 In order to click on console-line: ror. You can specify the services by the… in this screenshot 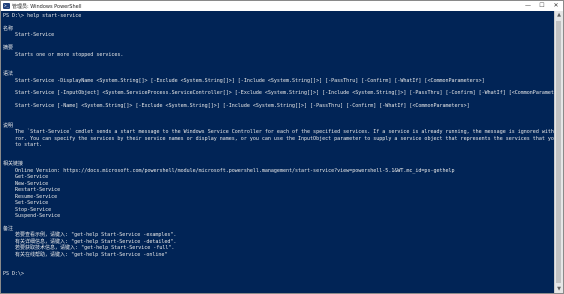, I will do `click(279, 138)`.